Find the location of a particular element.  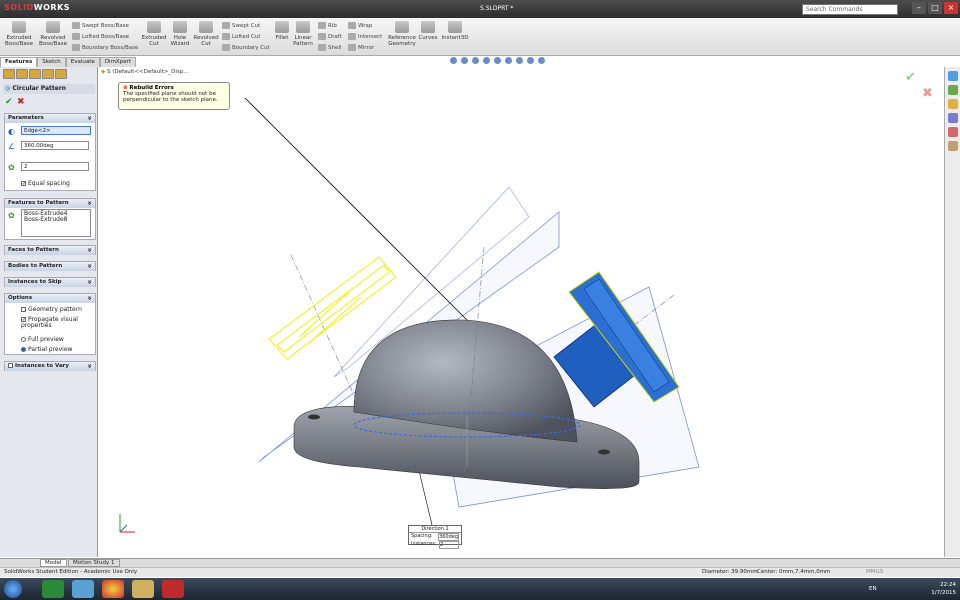

mirror-button: Mirror is located at coordinates (361, 47).